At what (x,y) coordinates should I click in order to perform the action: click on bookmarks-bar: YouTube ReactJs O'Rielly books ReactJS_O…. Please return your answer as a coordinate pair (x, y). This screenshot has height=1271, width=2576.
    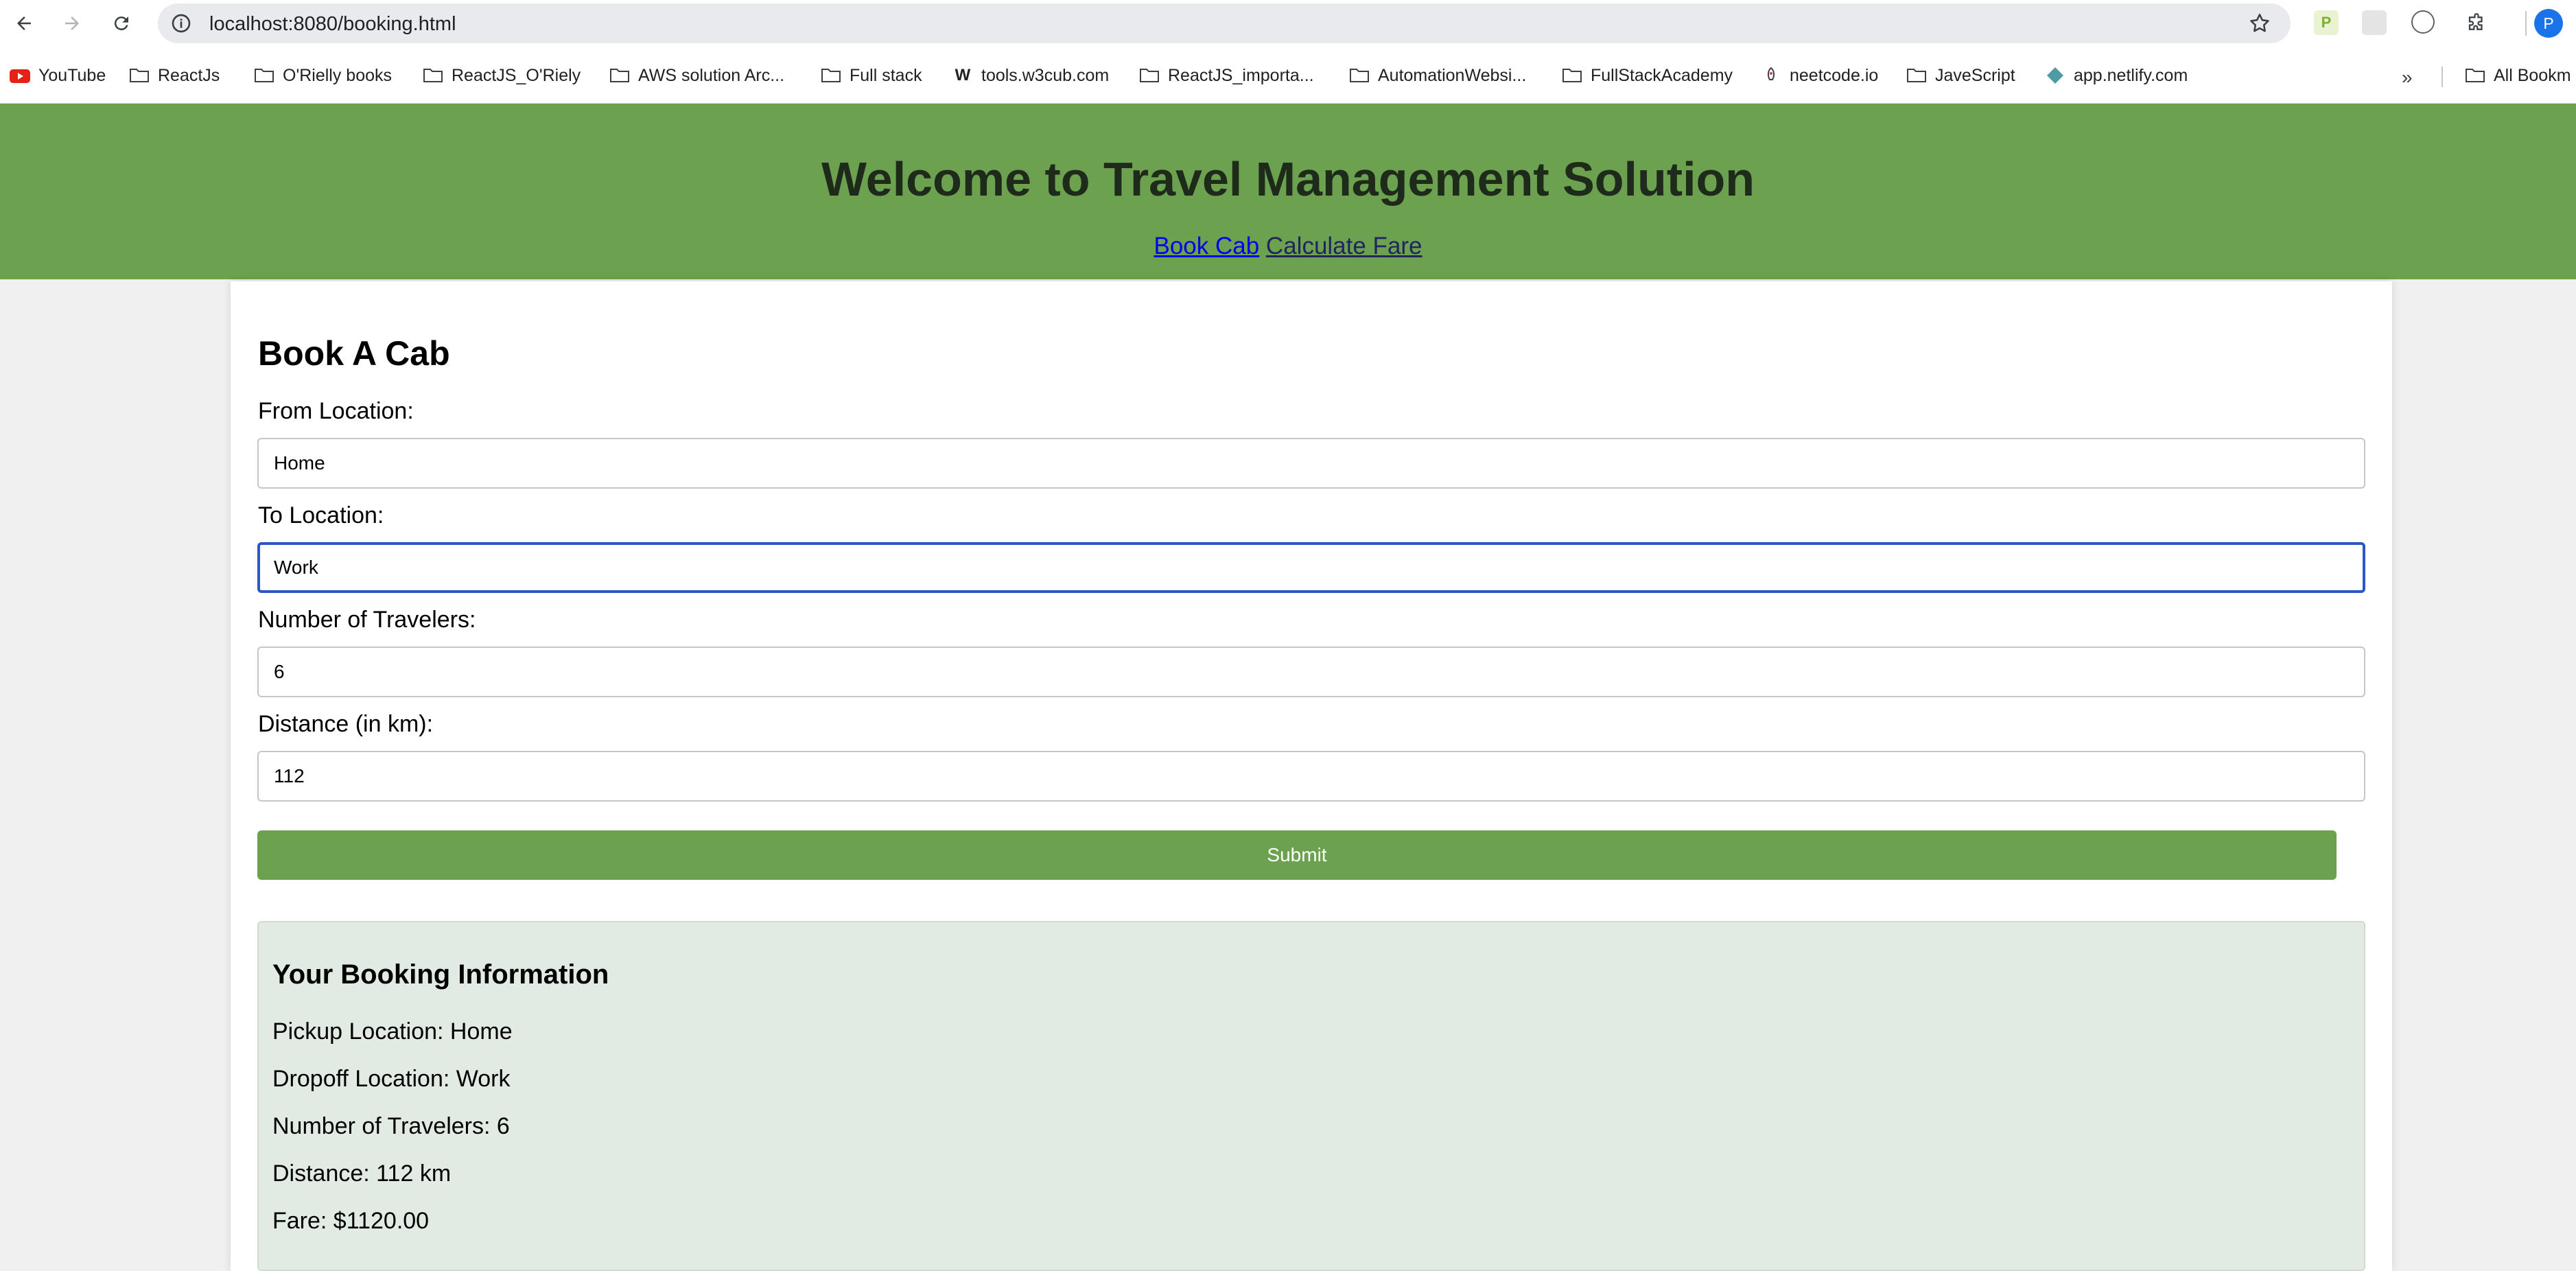
    Looking at the image, I should click on (1288, 75).